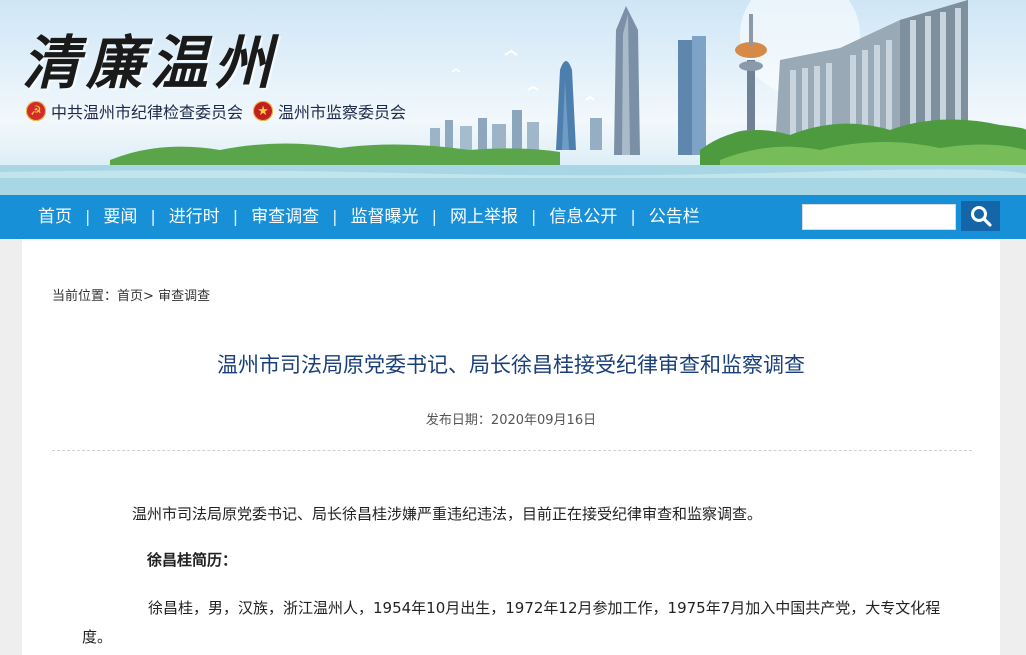  I want to click on publish-date-value: 2020年09月16日, so click(543, 420).